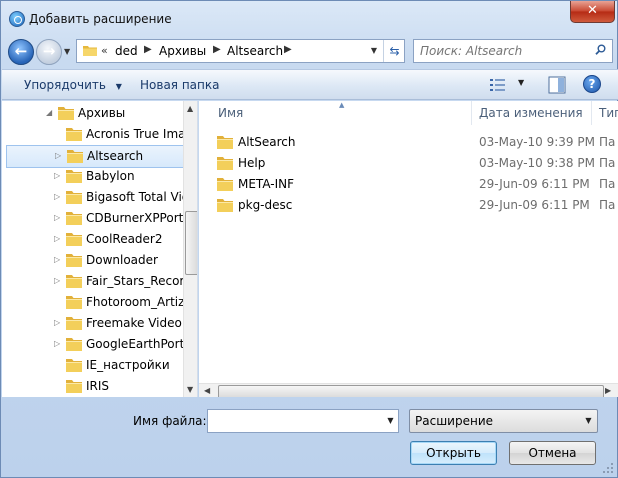 This screenshot has height=478, width=618. What do you see at coordinates (68, 52) in the screenshot?
I see `recent-pages-button: ▼` at bounding box center [68, 52].